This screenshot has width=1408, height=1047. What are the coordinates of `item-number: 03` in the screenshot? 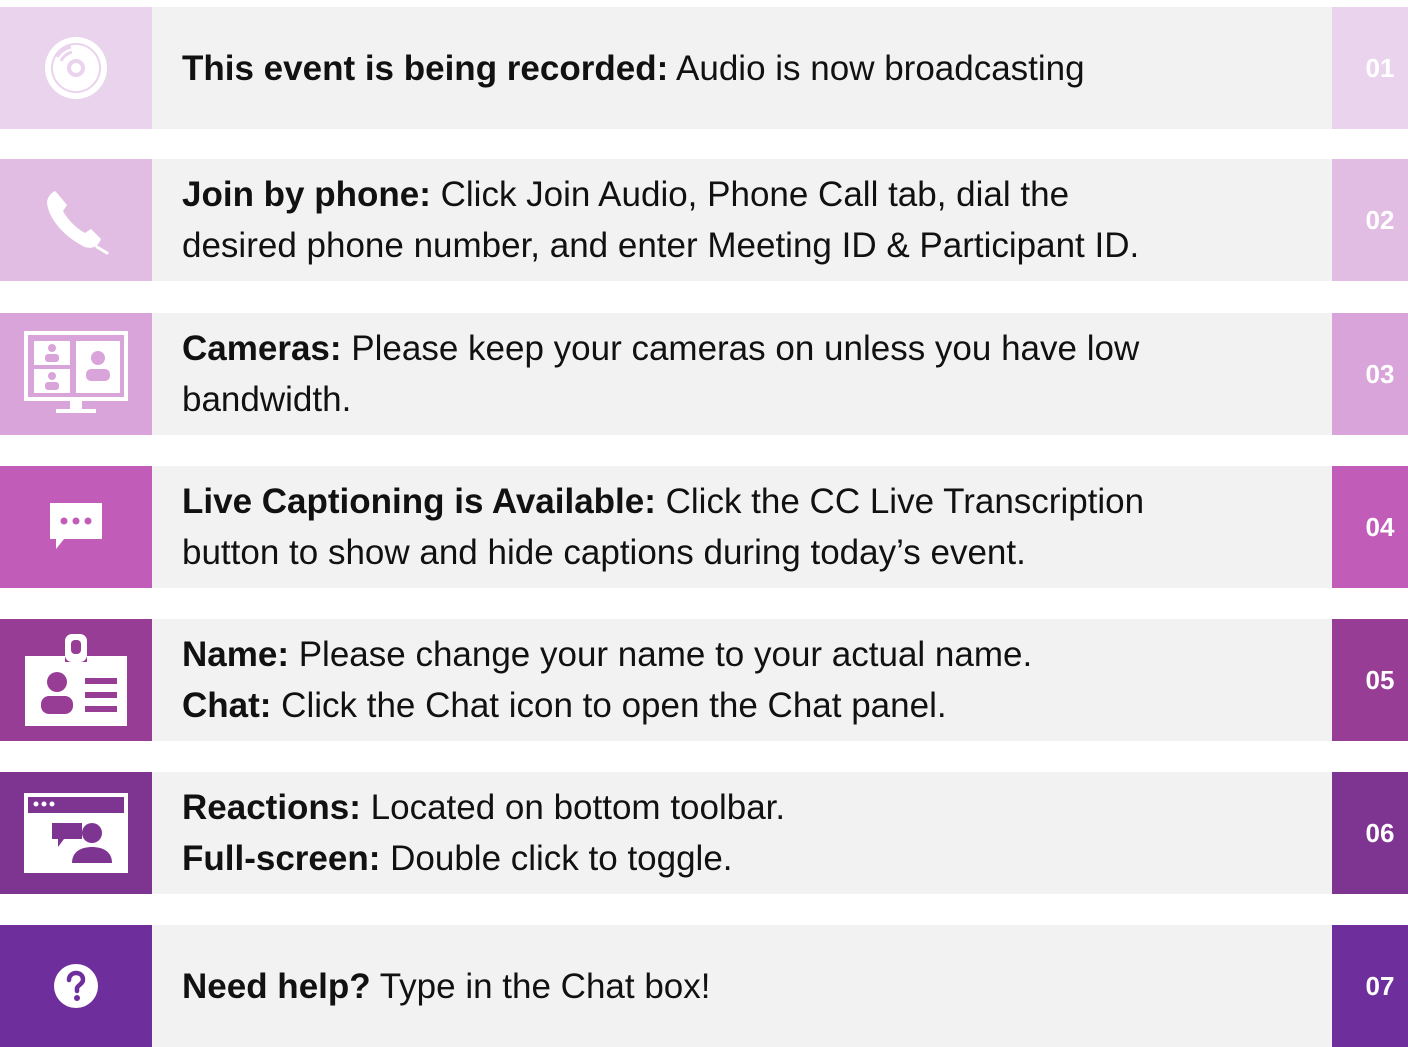 It's located at (1370, 374).